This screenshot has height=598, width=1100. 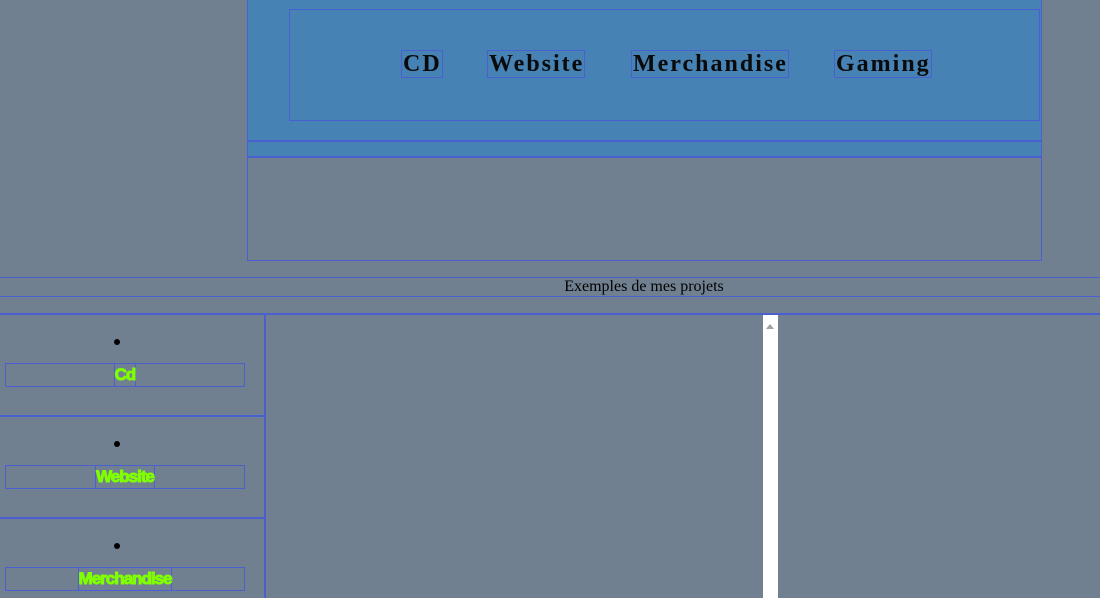 I want to click on list-item: Website, so click(x=132, y=468).